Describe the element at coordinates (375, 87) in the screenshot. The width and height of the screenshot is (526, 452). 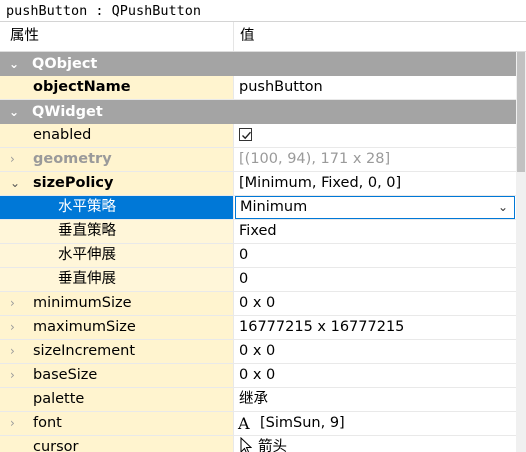
I see `property-value-cell: pushButton` at that location.